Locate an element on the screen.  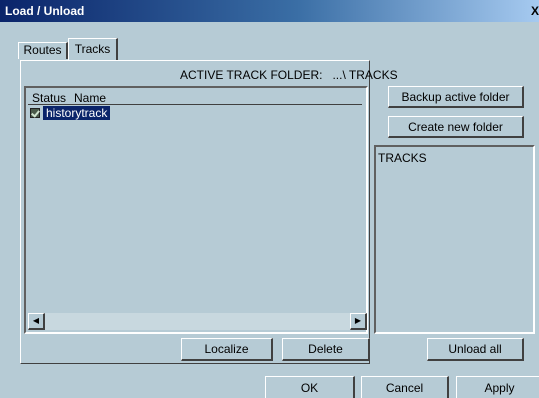
localize-button: Localize is located at coordinates (227, 349).